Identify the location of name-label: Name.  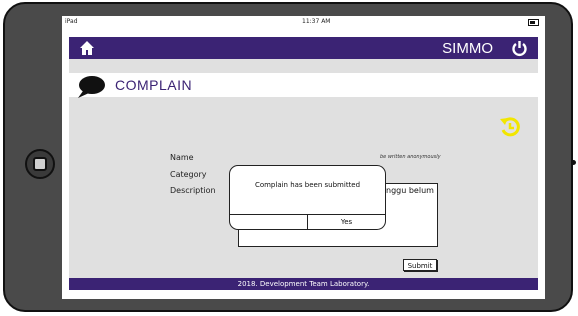
(182, 157).